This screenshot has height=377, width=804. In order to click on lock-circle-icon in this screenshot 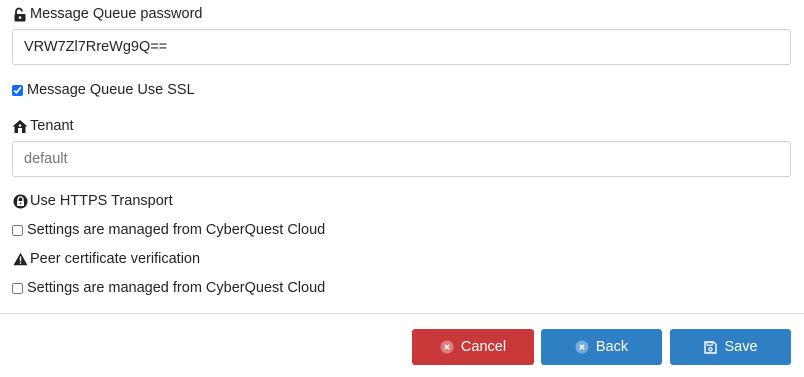, I will do `click(20, 201)`.